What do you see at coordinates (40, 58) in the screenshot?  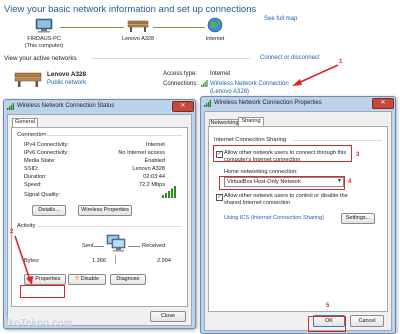 I see `active-networks-title: View your active networks` at bounding box center [40, 58].